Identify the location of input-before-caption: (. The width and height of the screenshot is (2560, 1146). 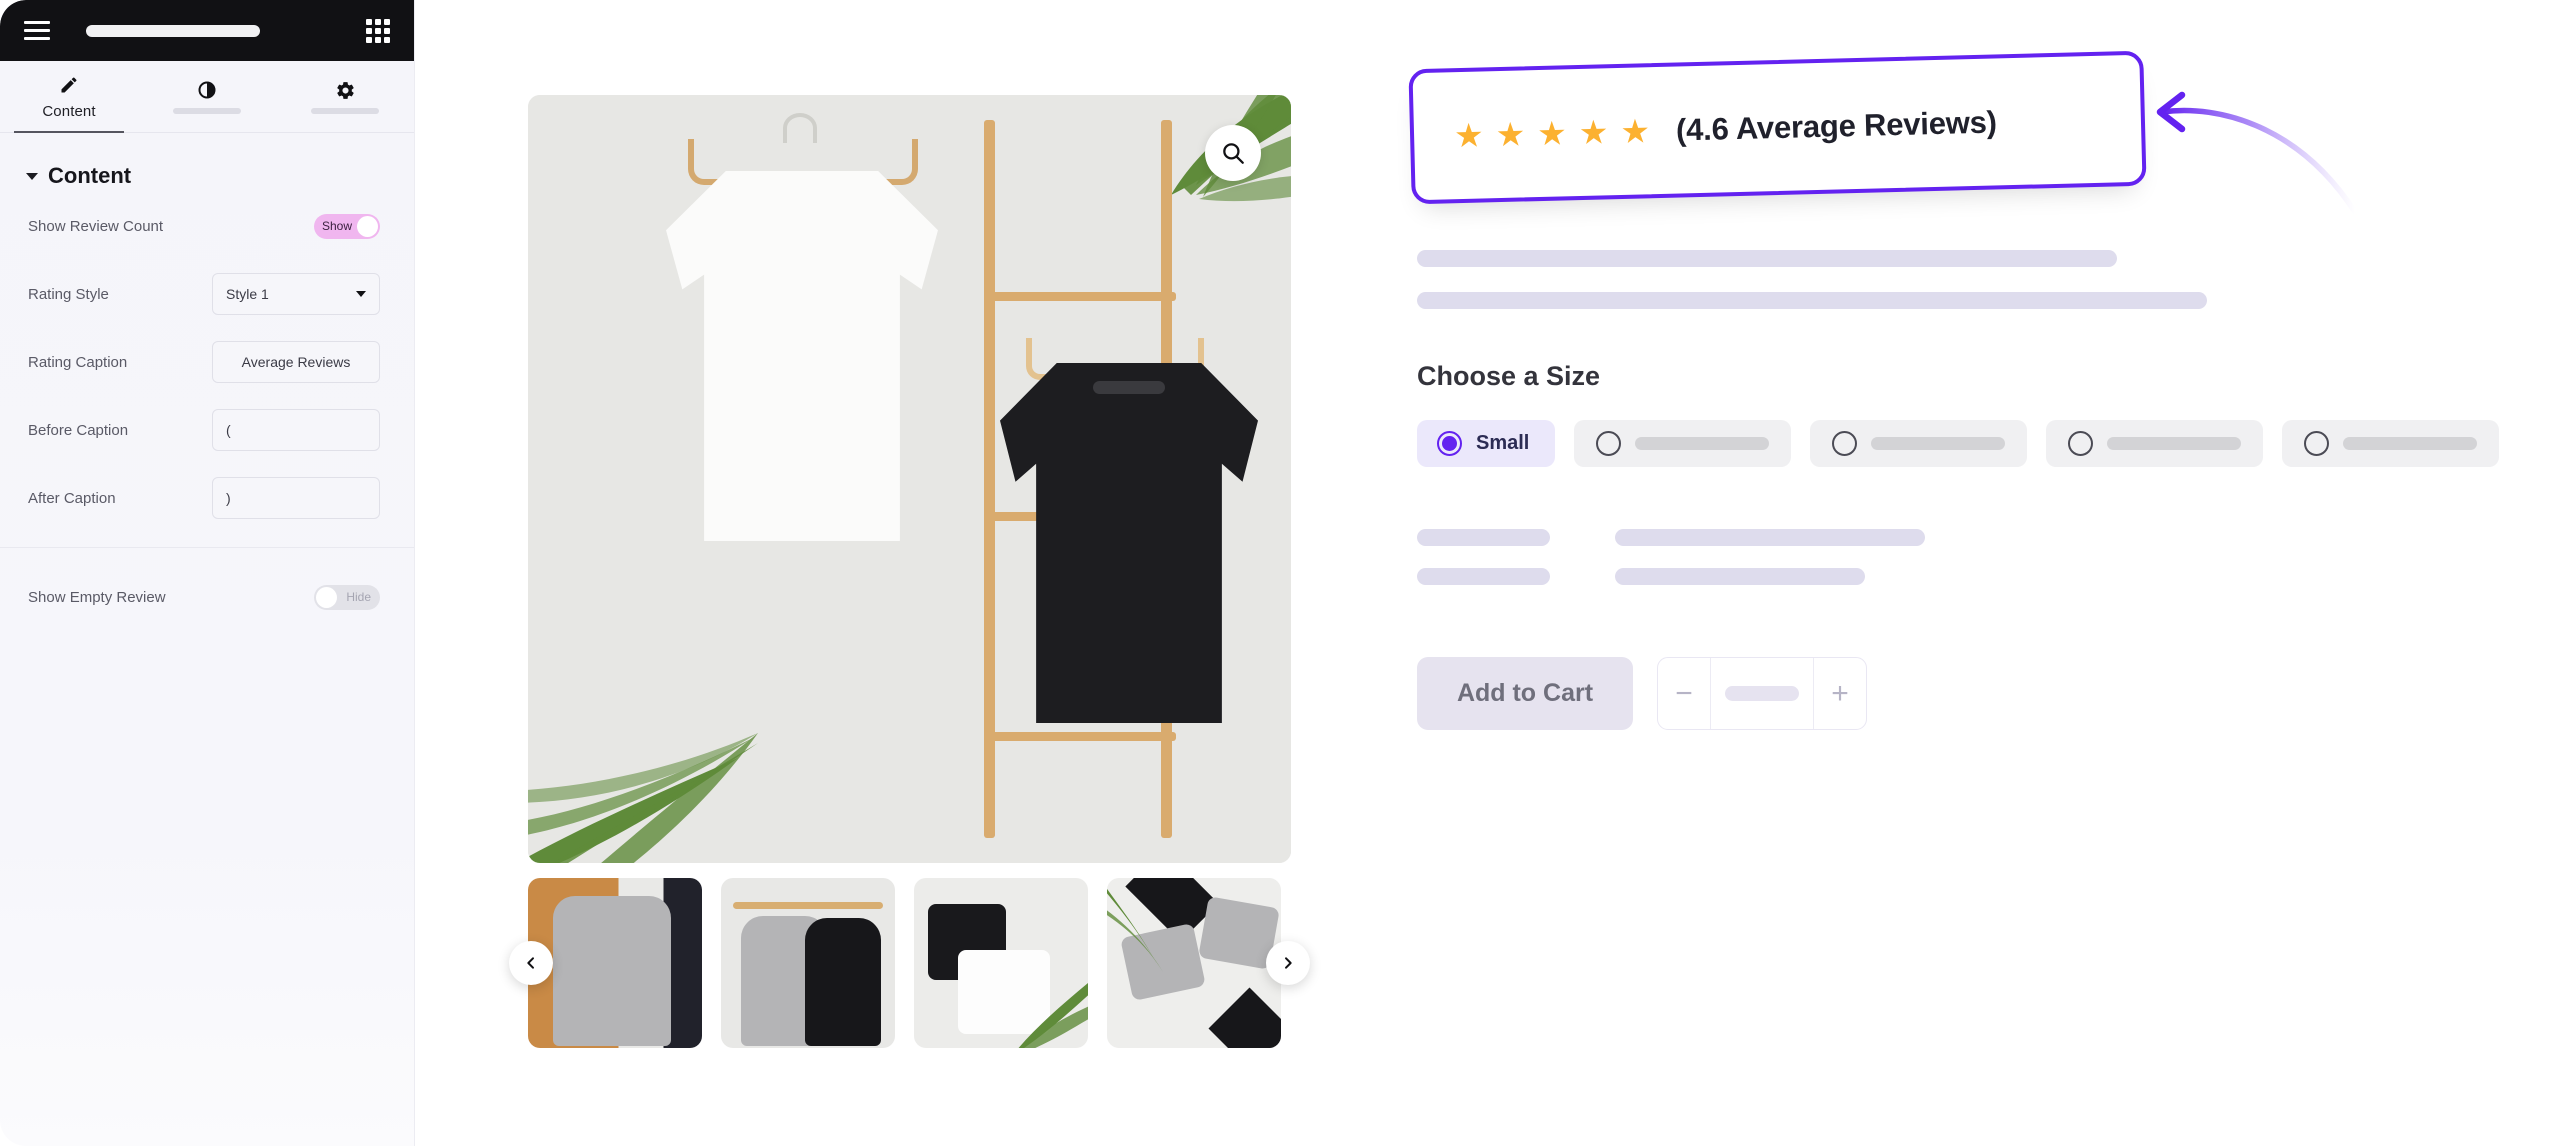
(296, 430).